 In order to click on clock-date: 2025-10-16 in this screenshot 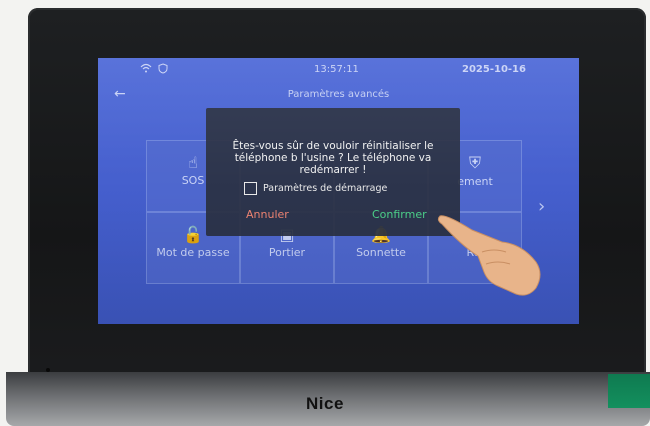, I will do `click(494, 69)`.